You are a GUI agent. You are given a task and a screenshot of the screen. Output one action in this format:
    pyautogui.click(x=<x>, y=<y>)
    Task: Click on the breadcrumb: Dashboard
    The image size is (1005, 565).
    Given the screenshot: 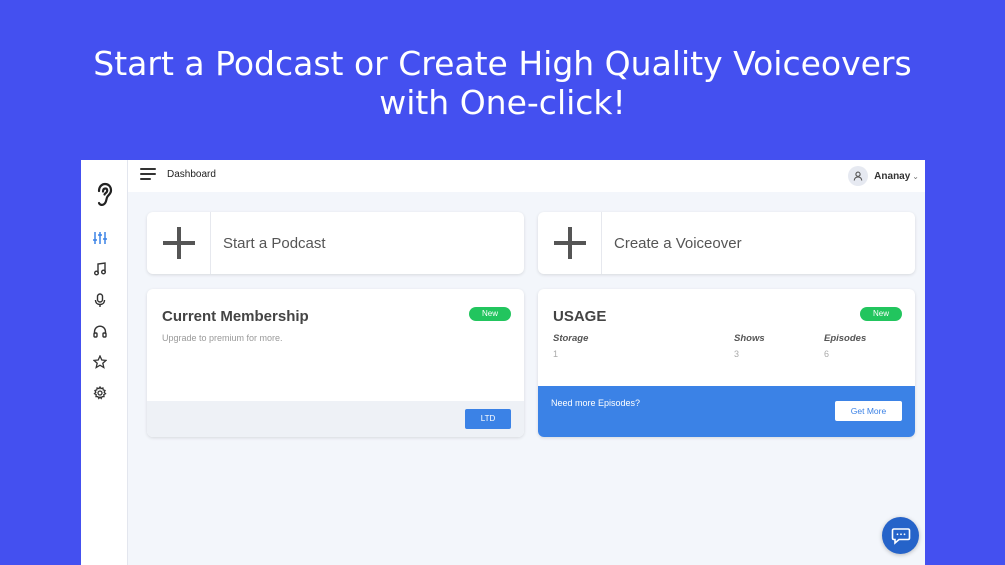 What is the action you would take?
    pyautogui.click(x=191, y=174)
    